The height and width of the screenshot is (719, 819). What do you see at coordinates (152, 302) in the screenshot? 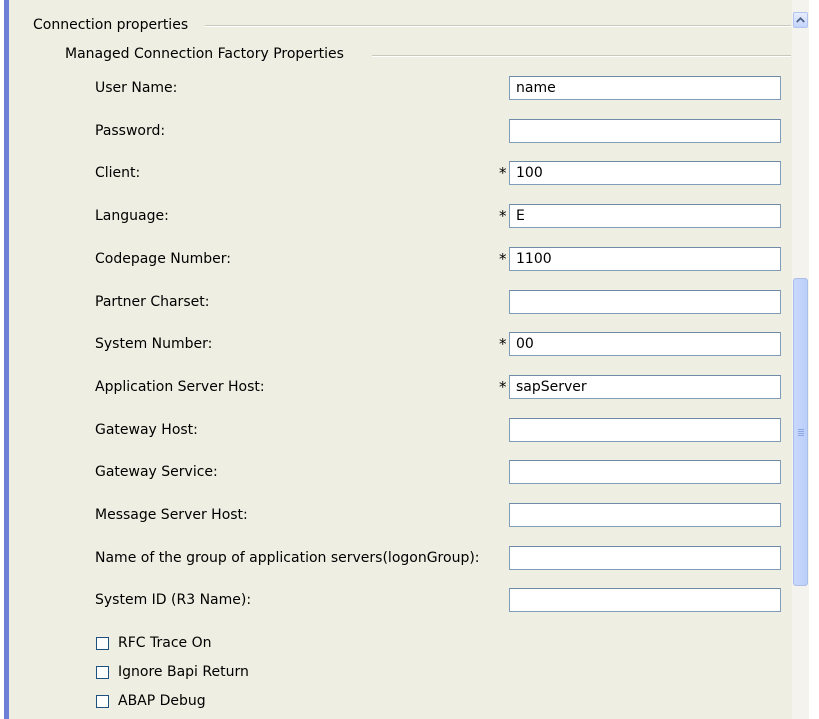
I see `field-label: Partner Charset:` at bounding box center [152, 302].